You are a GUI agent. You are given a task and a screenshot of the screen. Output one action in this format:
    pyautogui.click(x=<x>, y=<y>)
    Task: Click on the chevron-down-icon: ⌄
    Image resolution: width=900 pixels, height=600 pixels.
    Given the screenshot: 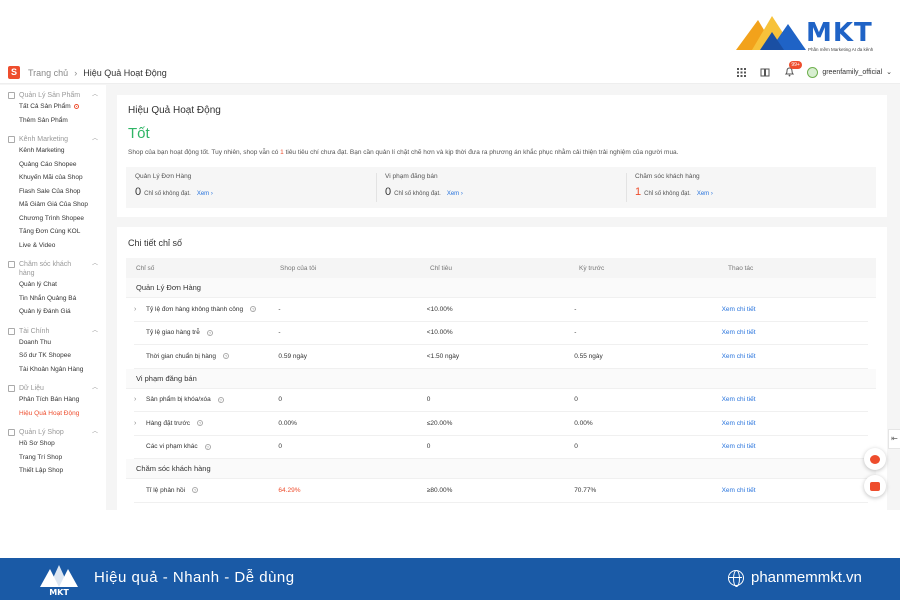 What is the action you would take?
    pyautogui.click(x=889, y=72)
    